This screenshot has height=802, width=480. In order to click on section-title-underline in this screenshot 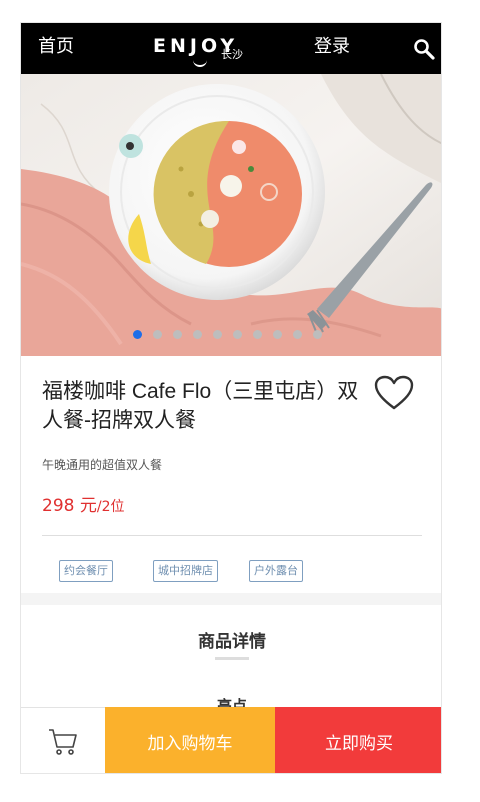, I will do `click(232, 658)`.